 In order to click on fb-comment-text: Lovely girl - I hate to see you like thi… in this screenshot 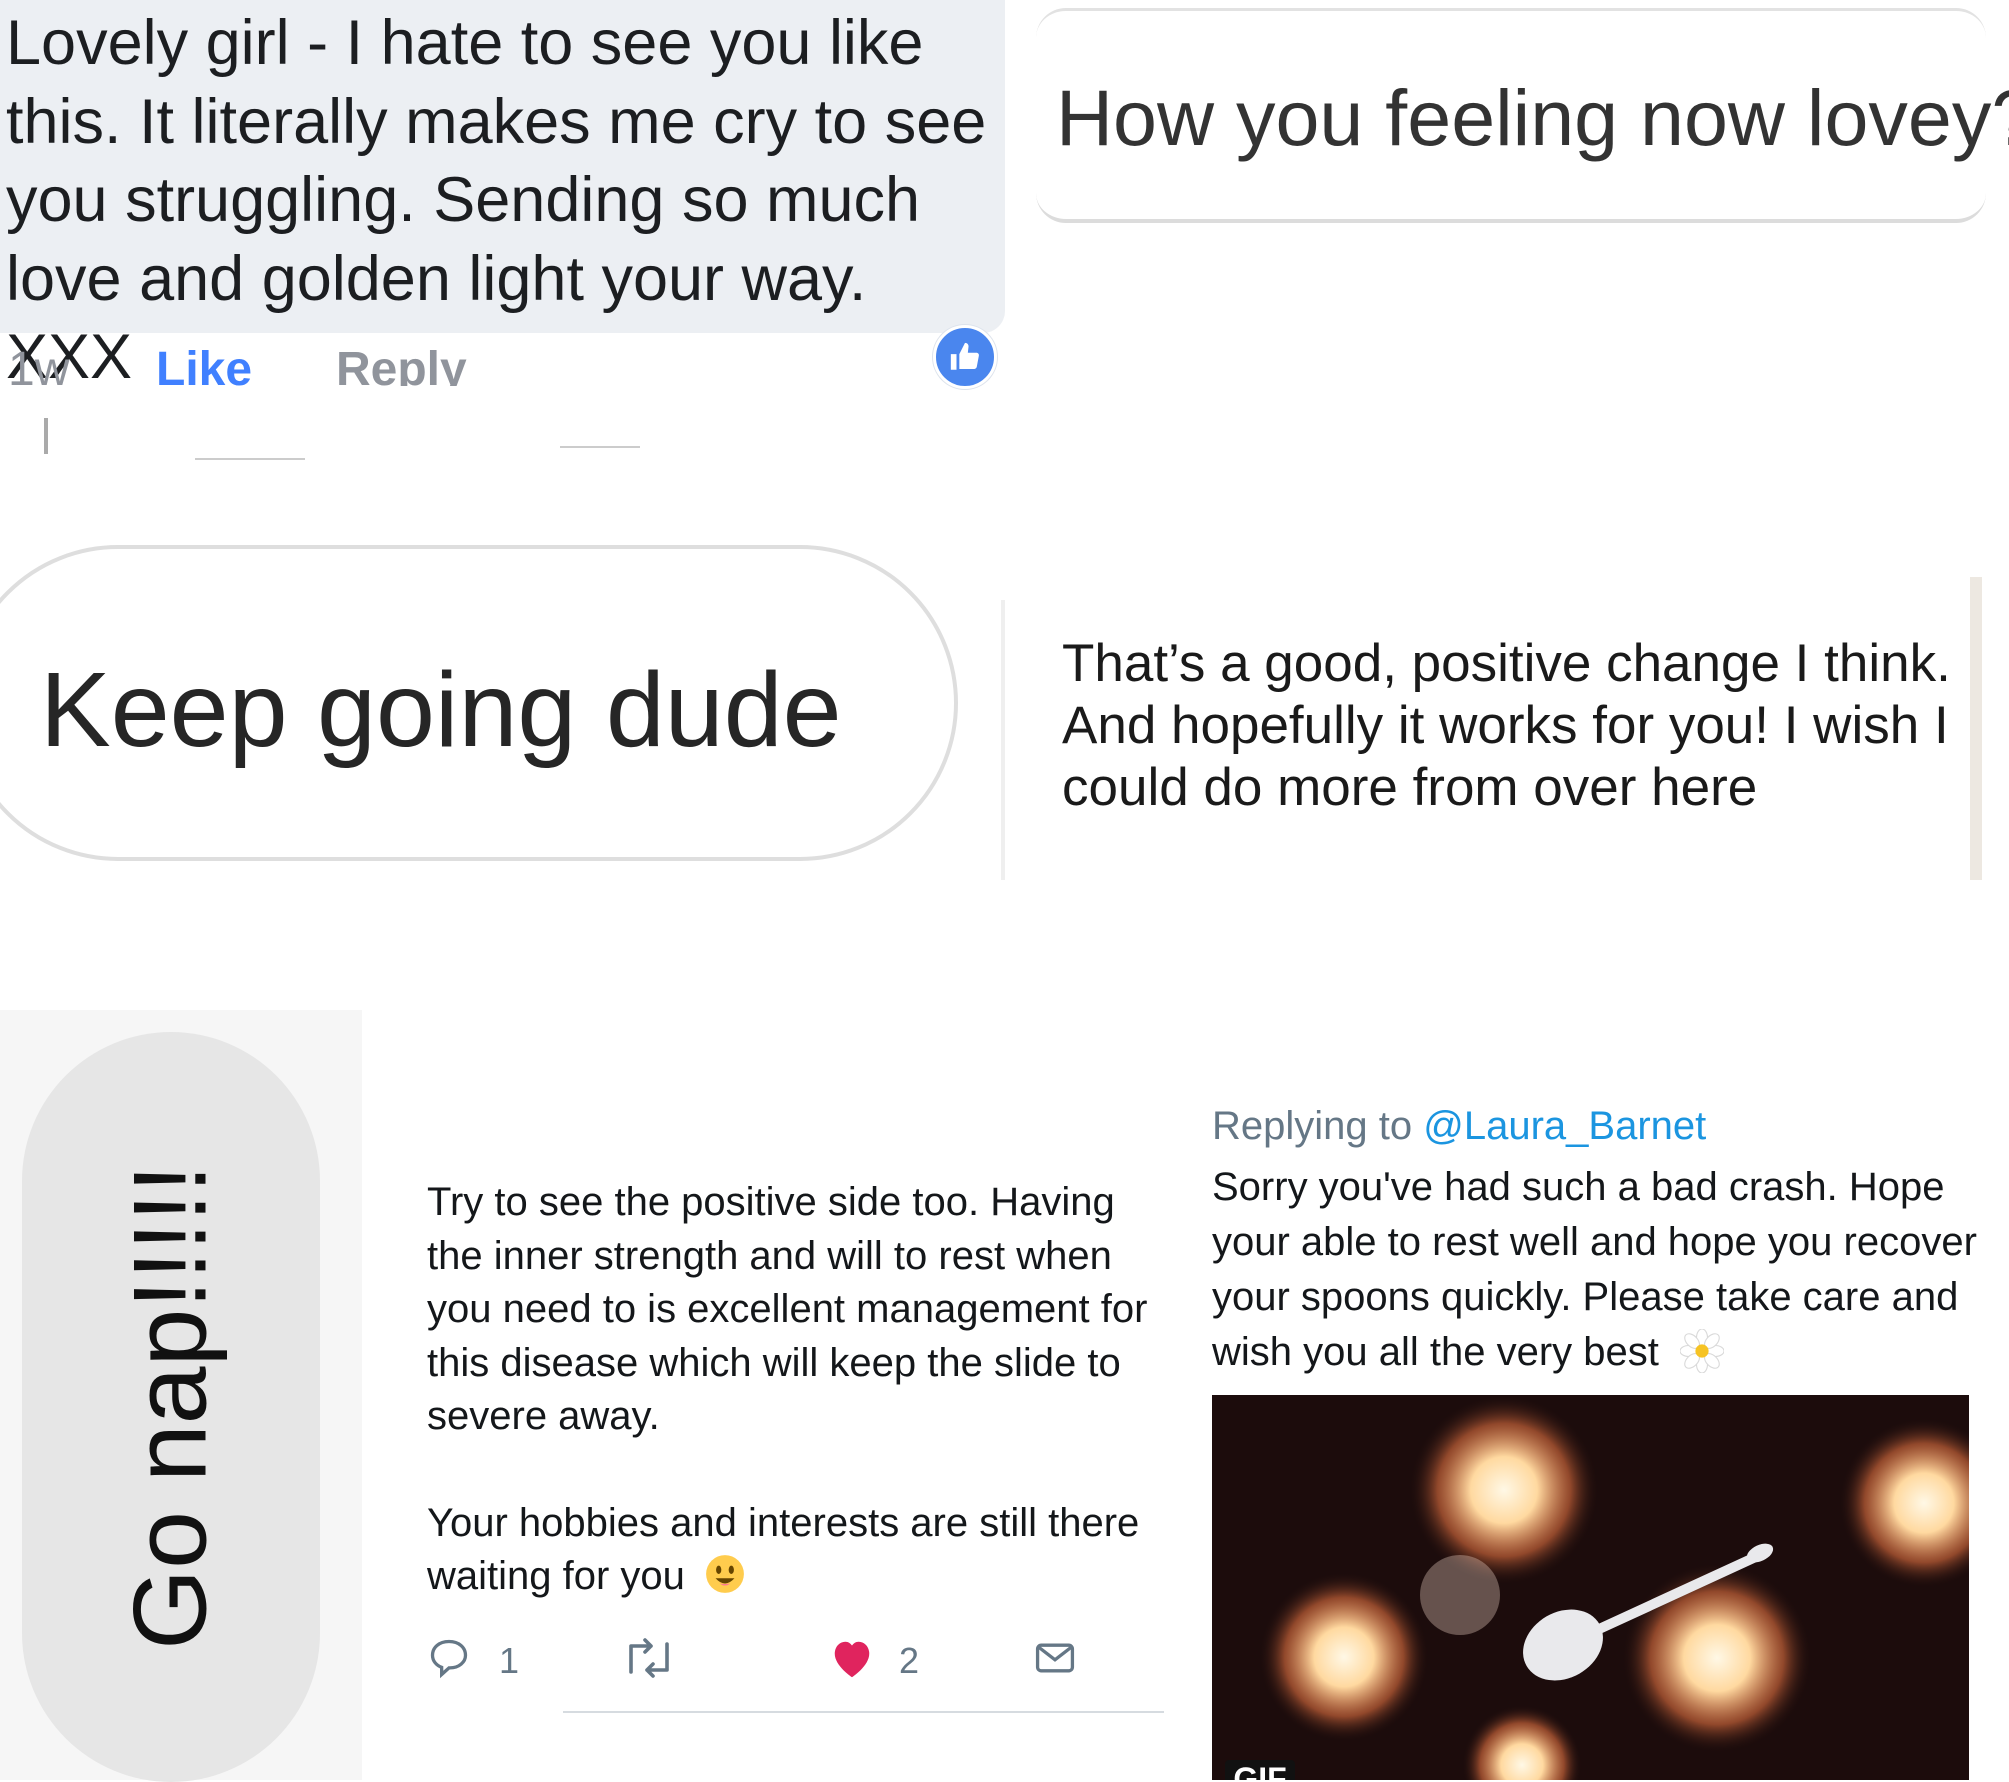, I will do `click(496, 200)`.